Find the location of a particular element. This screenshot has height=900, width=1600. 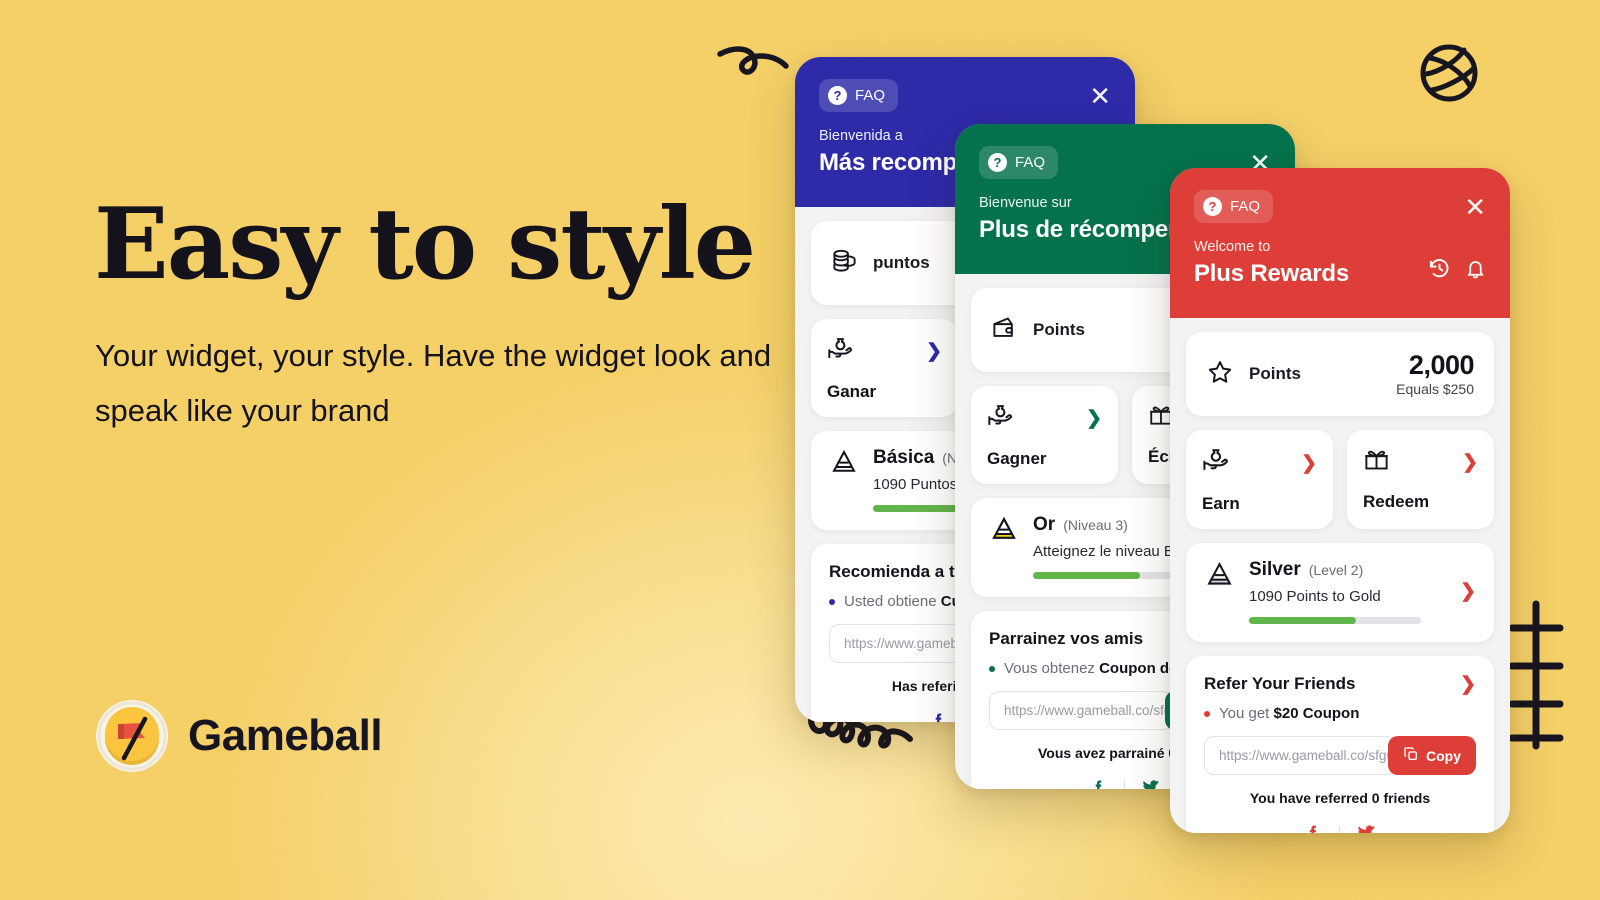

tier-level: (Level 2) is located at coordinates (1336, 570).